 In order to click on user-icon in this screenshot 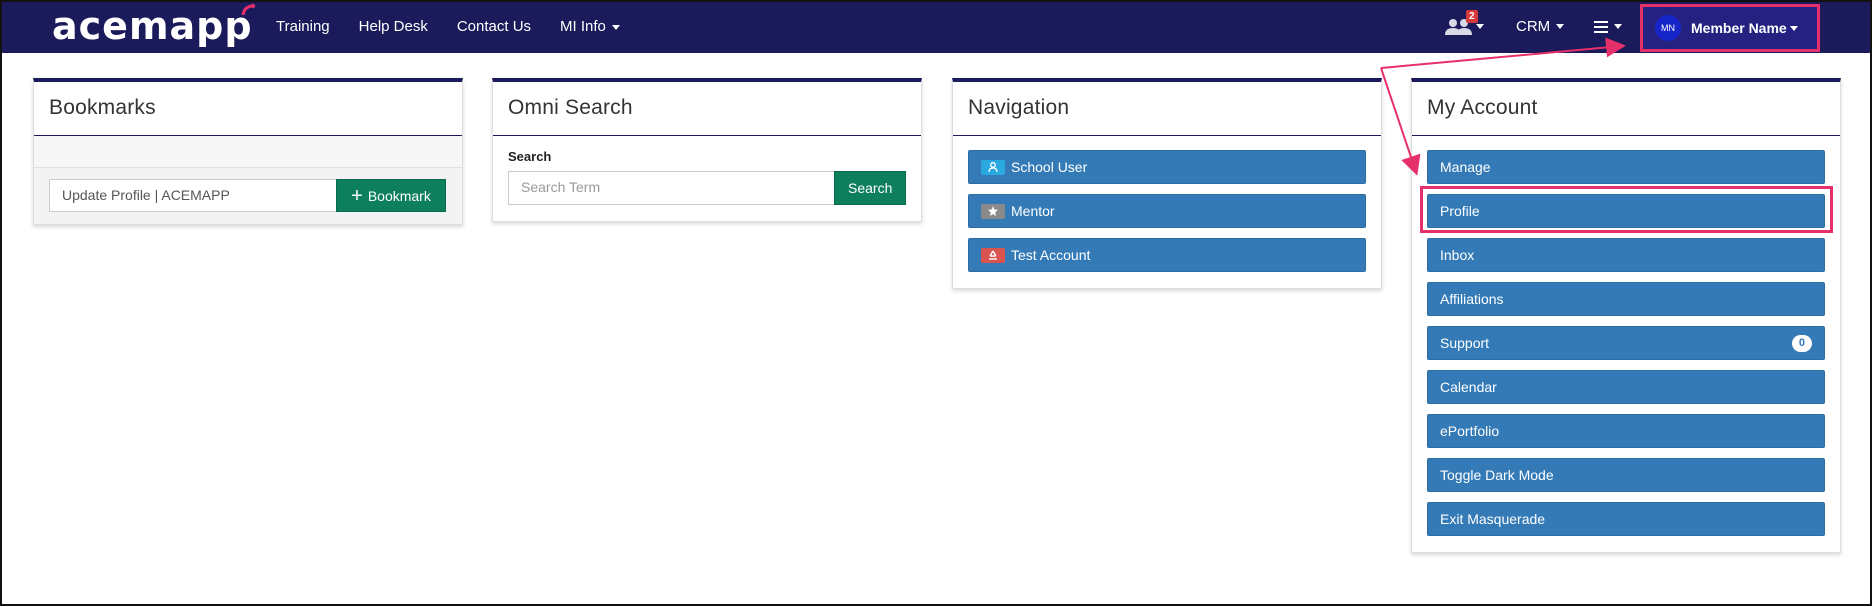, I will do `click(993, 167)`.